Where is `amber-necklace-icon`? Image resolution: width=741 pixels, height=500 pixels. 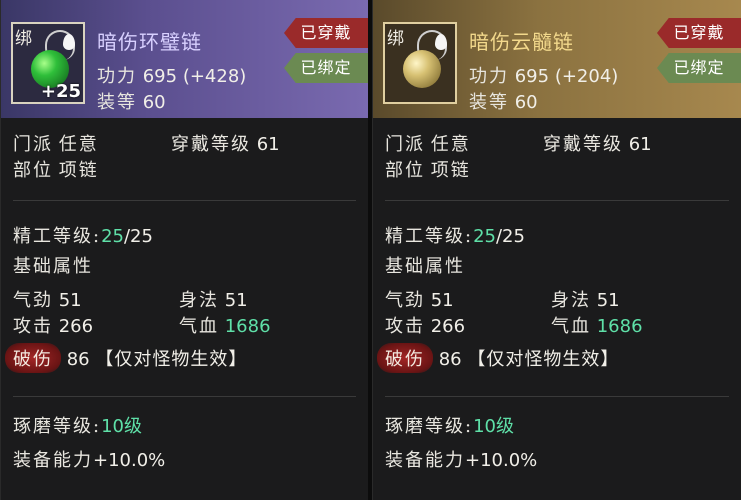 amber-necklace-icon is located at coordinates (422, 69).